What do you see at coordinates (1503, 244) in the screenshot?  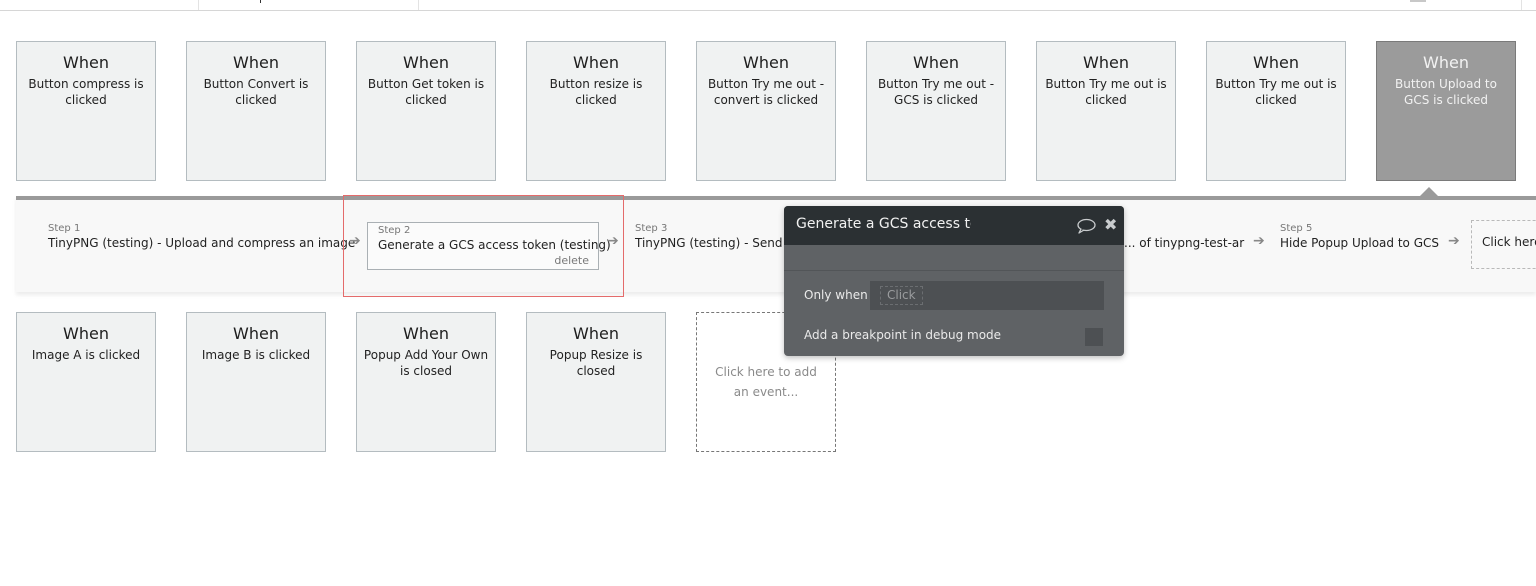 I see `add-step-button: Click here` at bounding box center [1503, 244].